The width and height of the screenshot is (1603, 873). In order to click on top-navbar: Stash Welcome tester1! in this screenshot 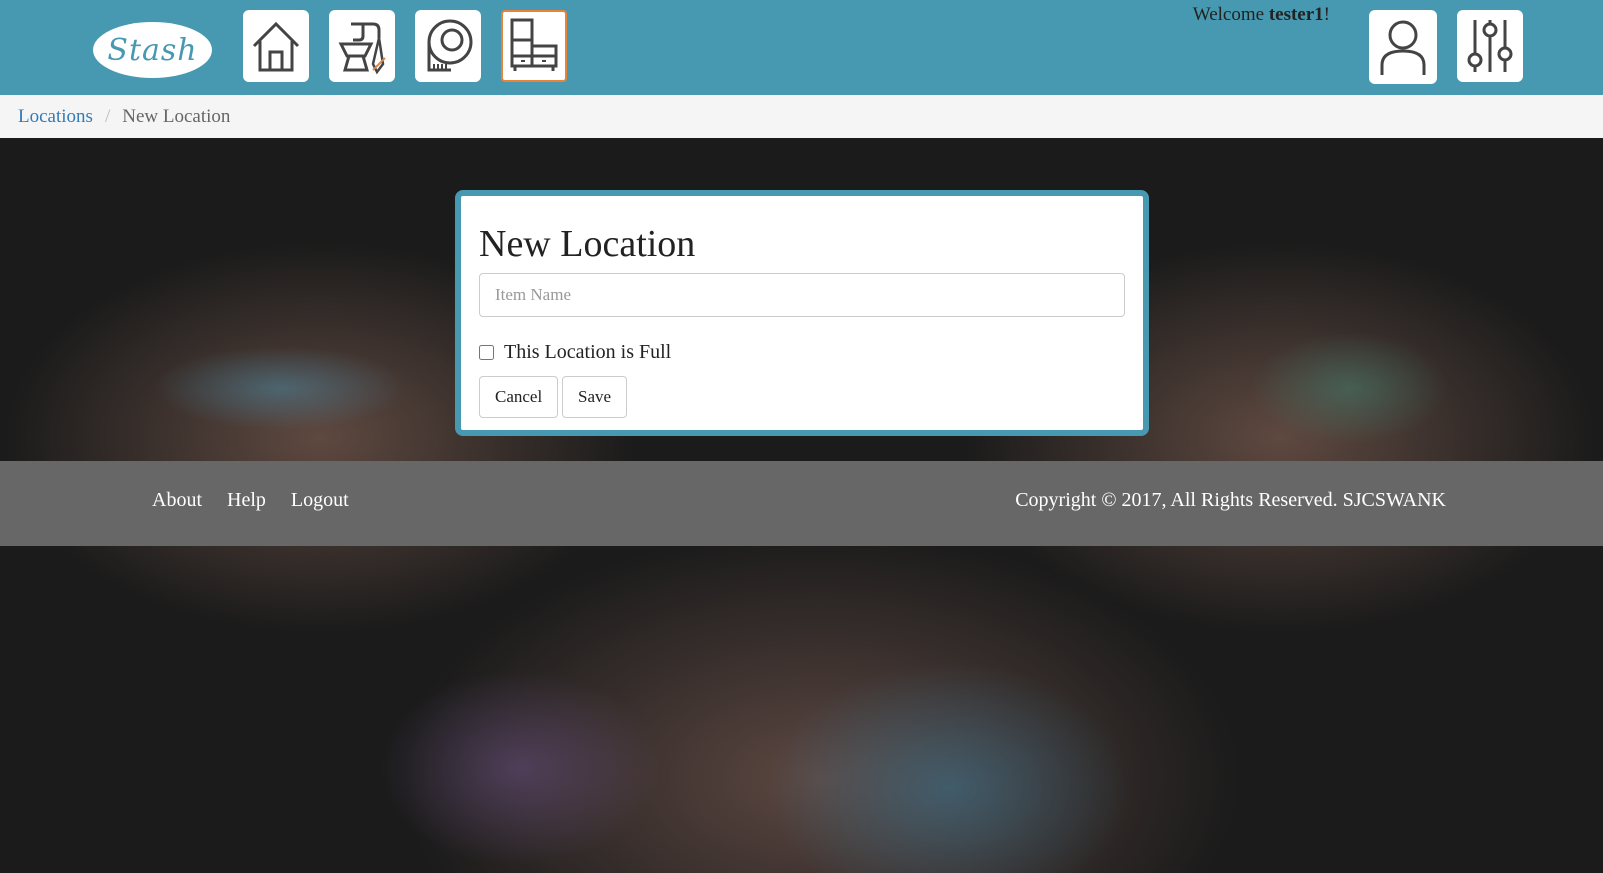, I will do `click(801, 47)`.